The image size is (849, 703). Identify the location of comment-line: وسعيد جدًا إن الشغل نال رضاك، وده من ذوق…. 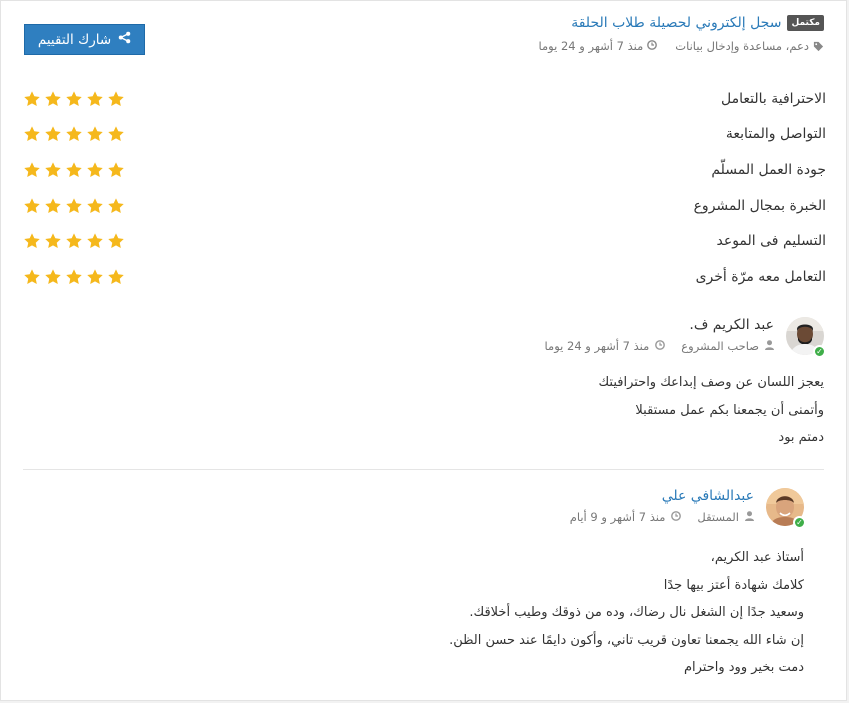
(636, 612).